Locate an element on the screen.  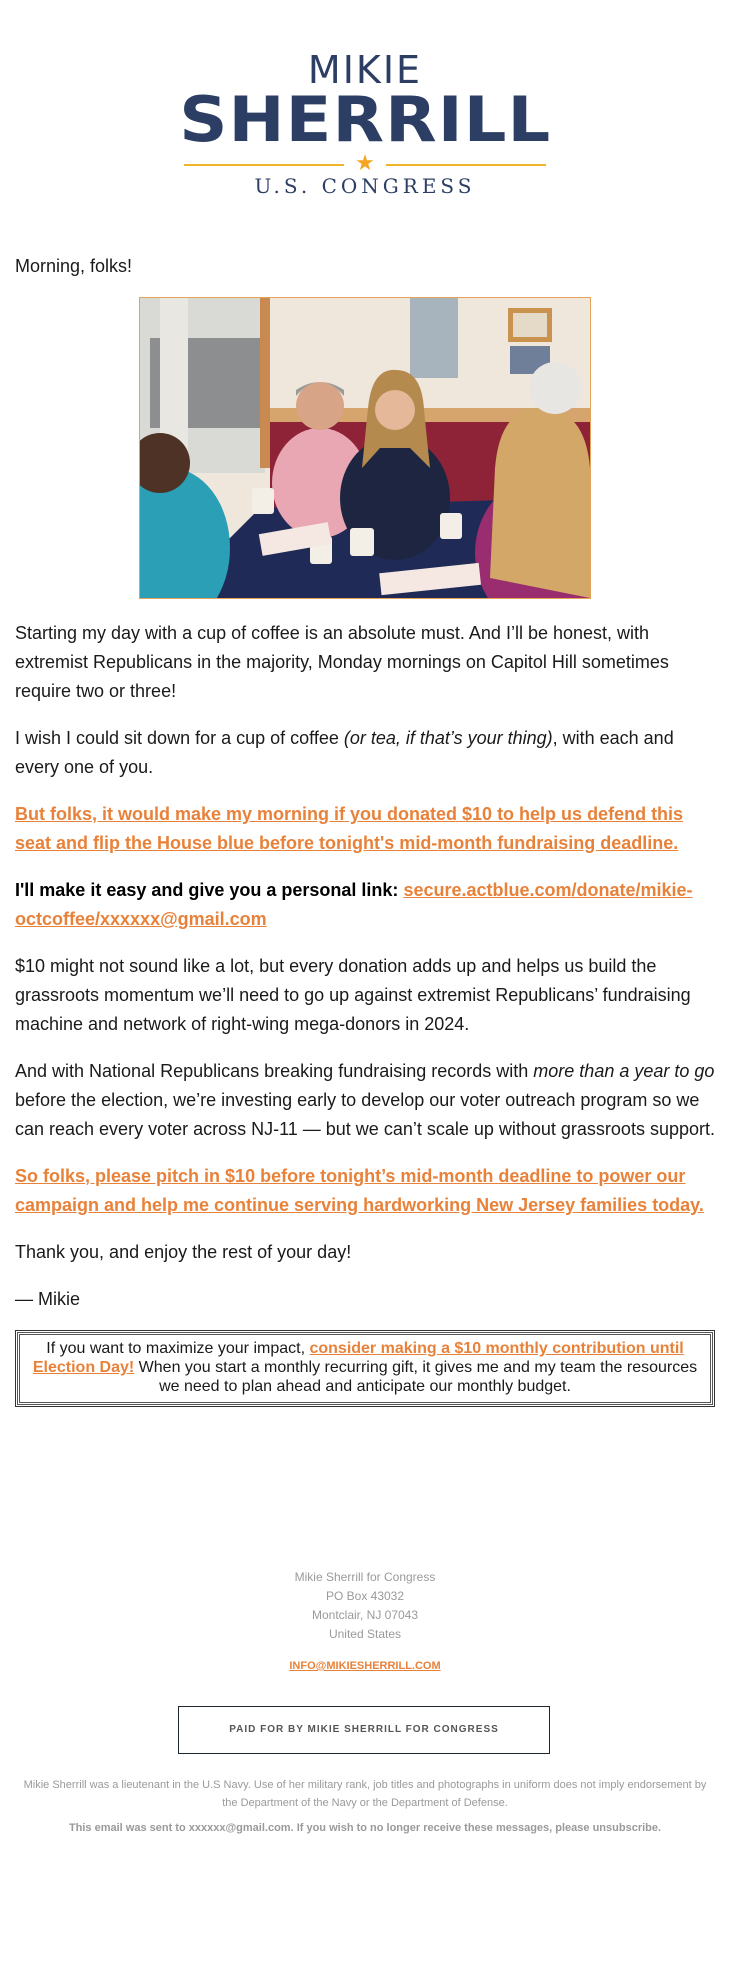
photo-illustration is located at coordinates (365, 448).